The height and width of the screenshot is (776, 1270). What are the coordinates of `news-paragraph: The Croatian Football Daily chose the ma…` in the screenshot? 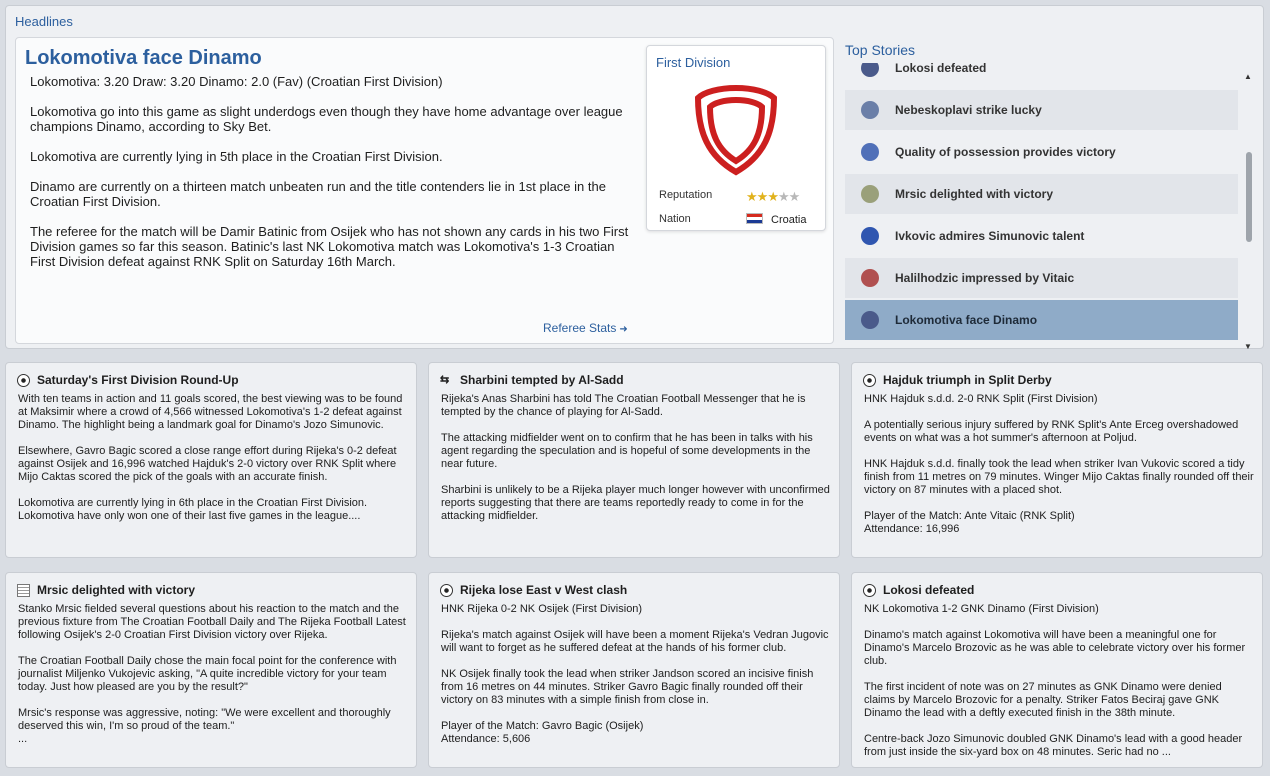 It's located at (207, 674).